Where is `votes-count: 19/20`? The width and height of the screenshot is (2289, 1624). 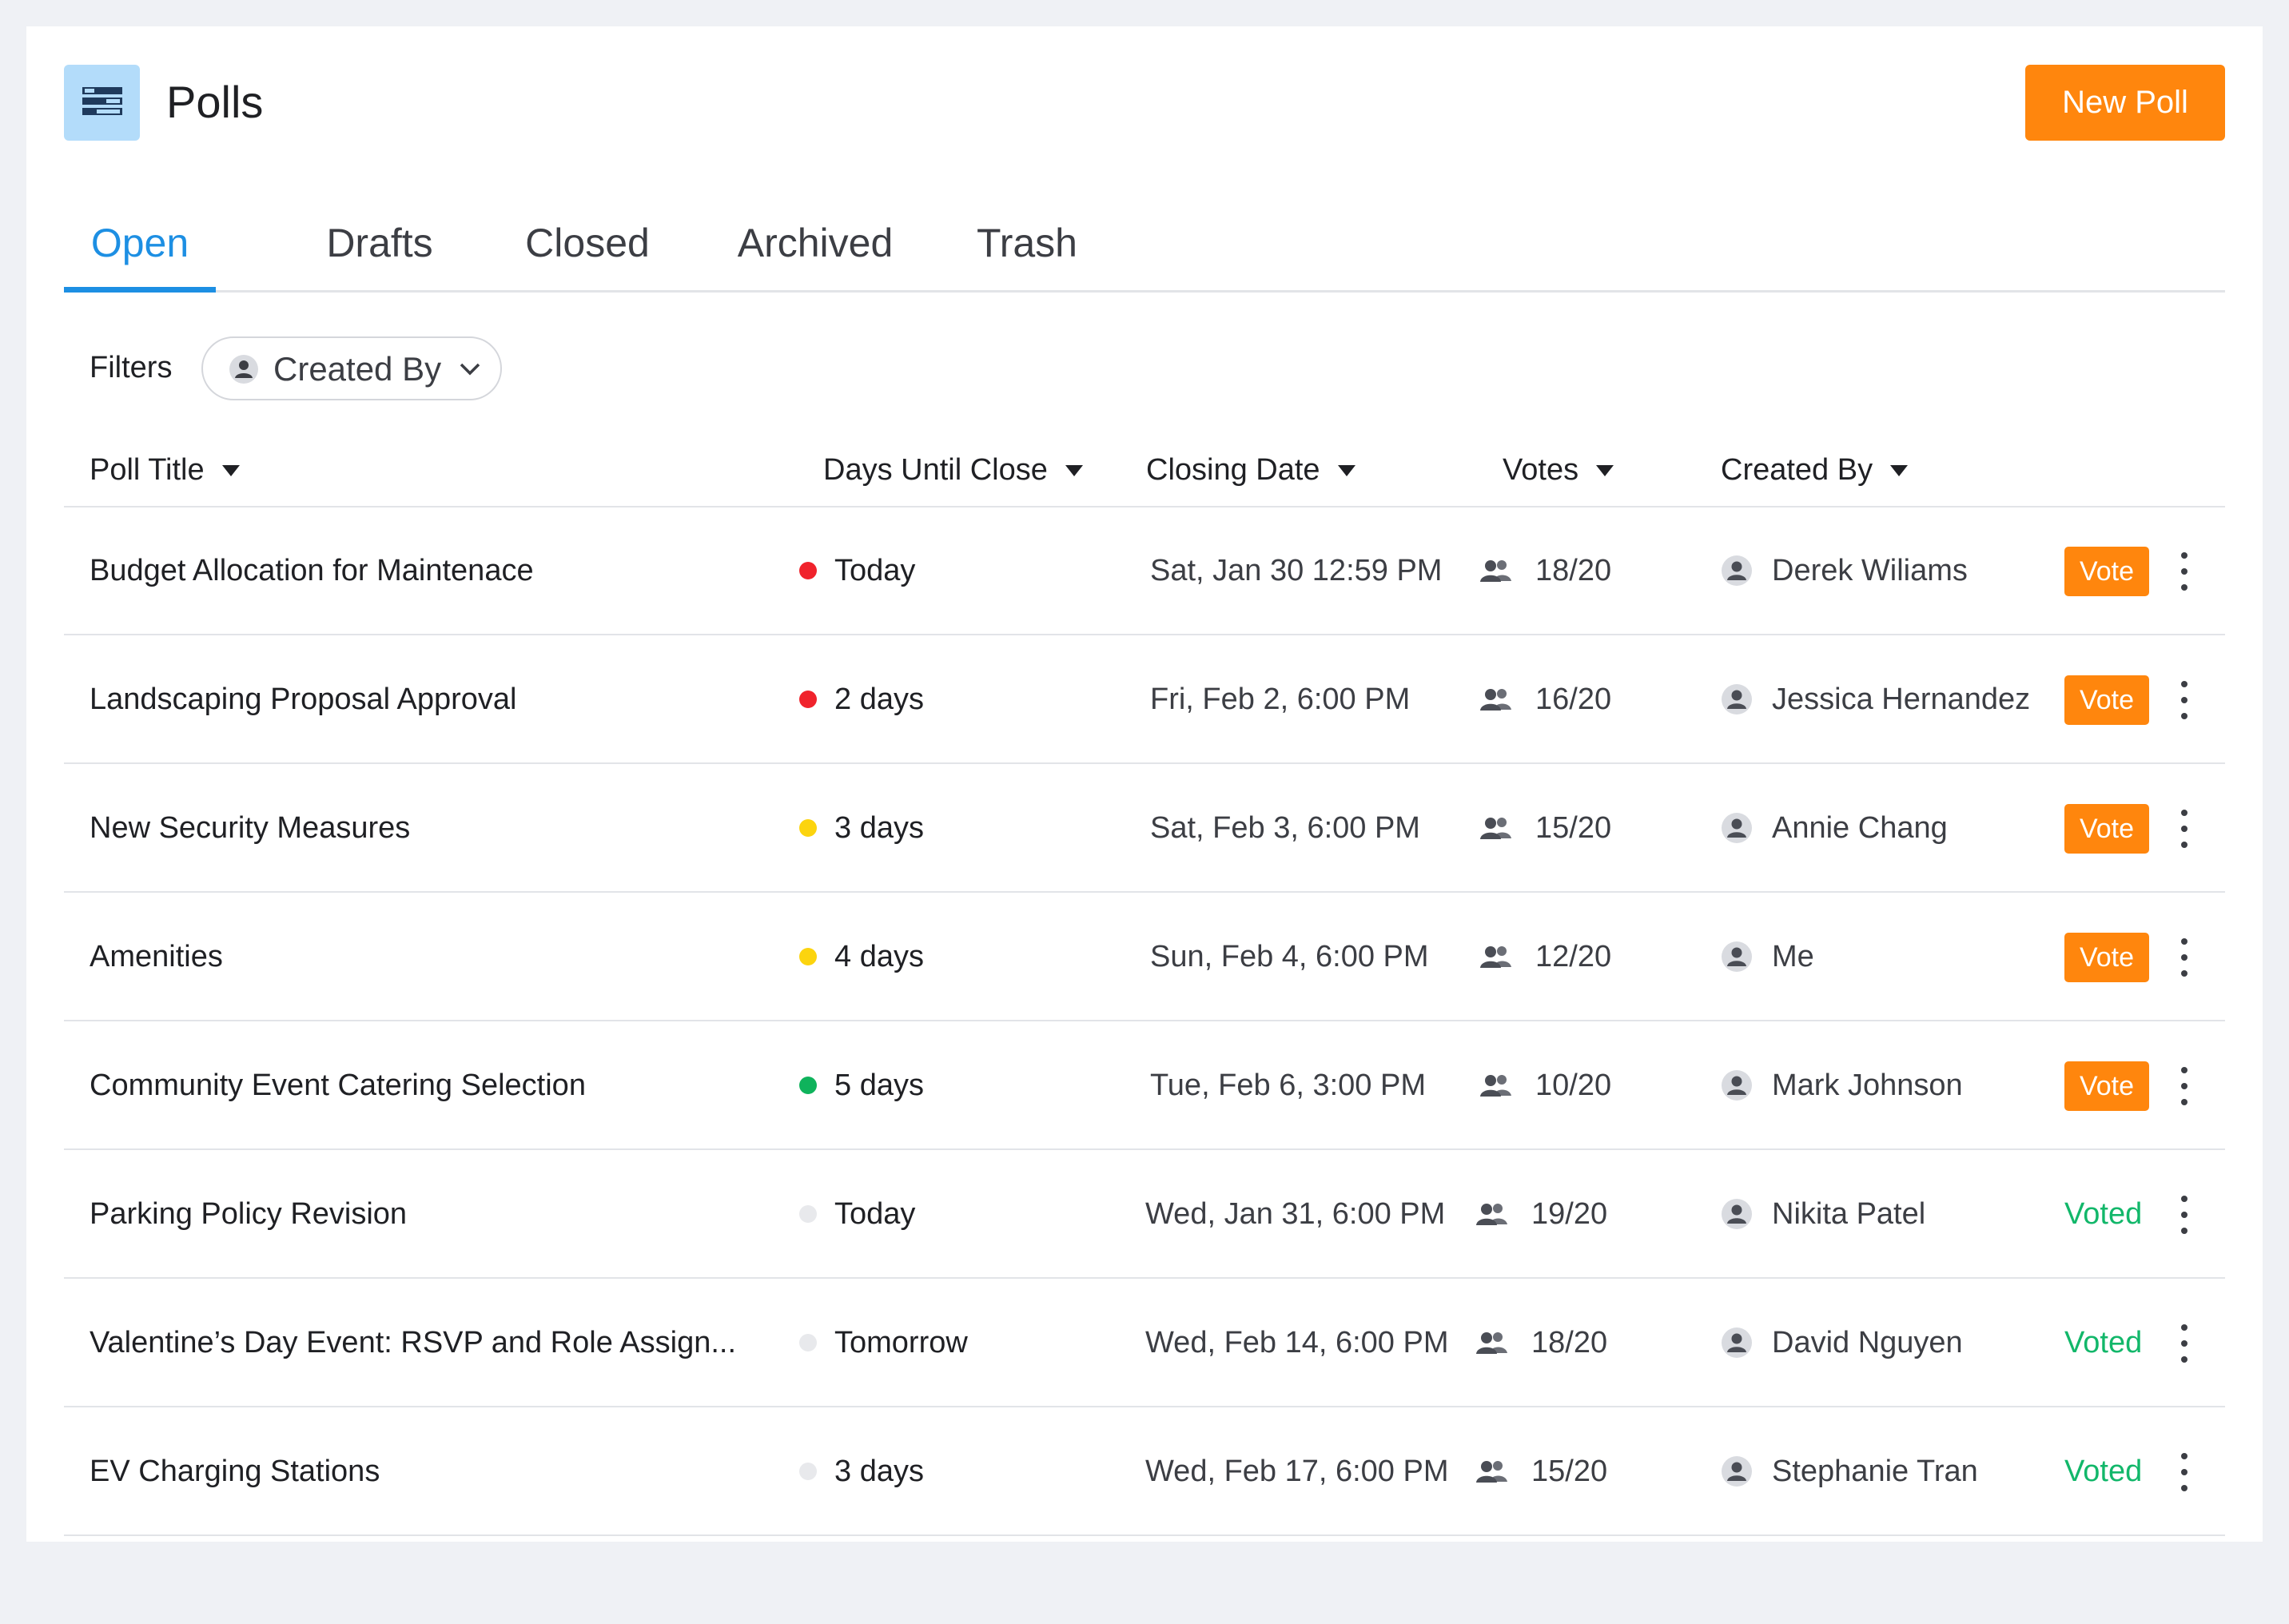
votes-count: 19/20 is located at coordinates (1541, 1214).